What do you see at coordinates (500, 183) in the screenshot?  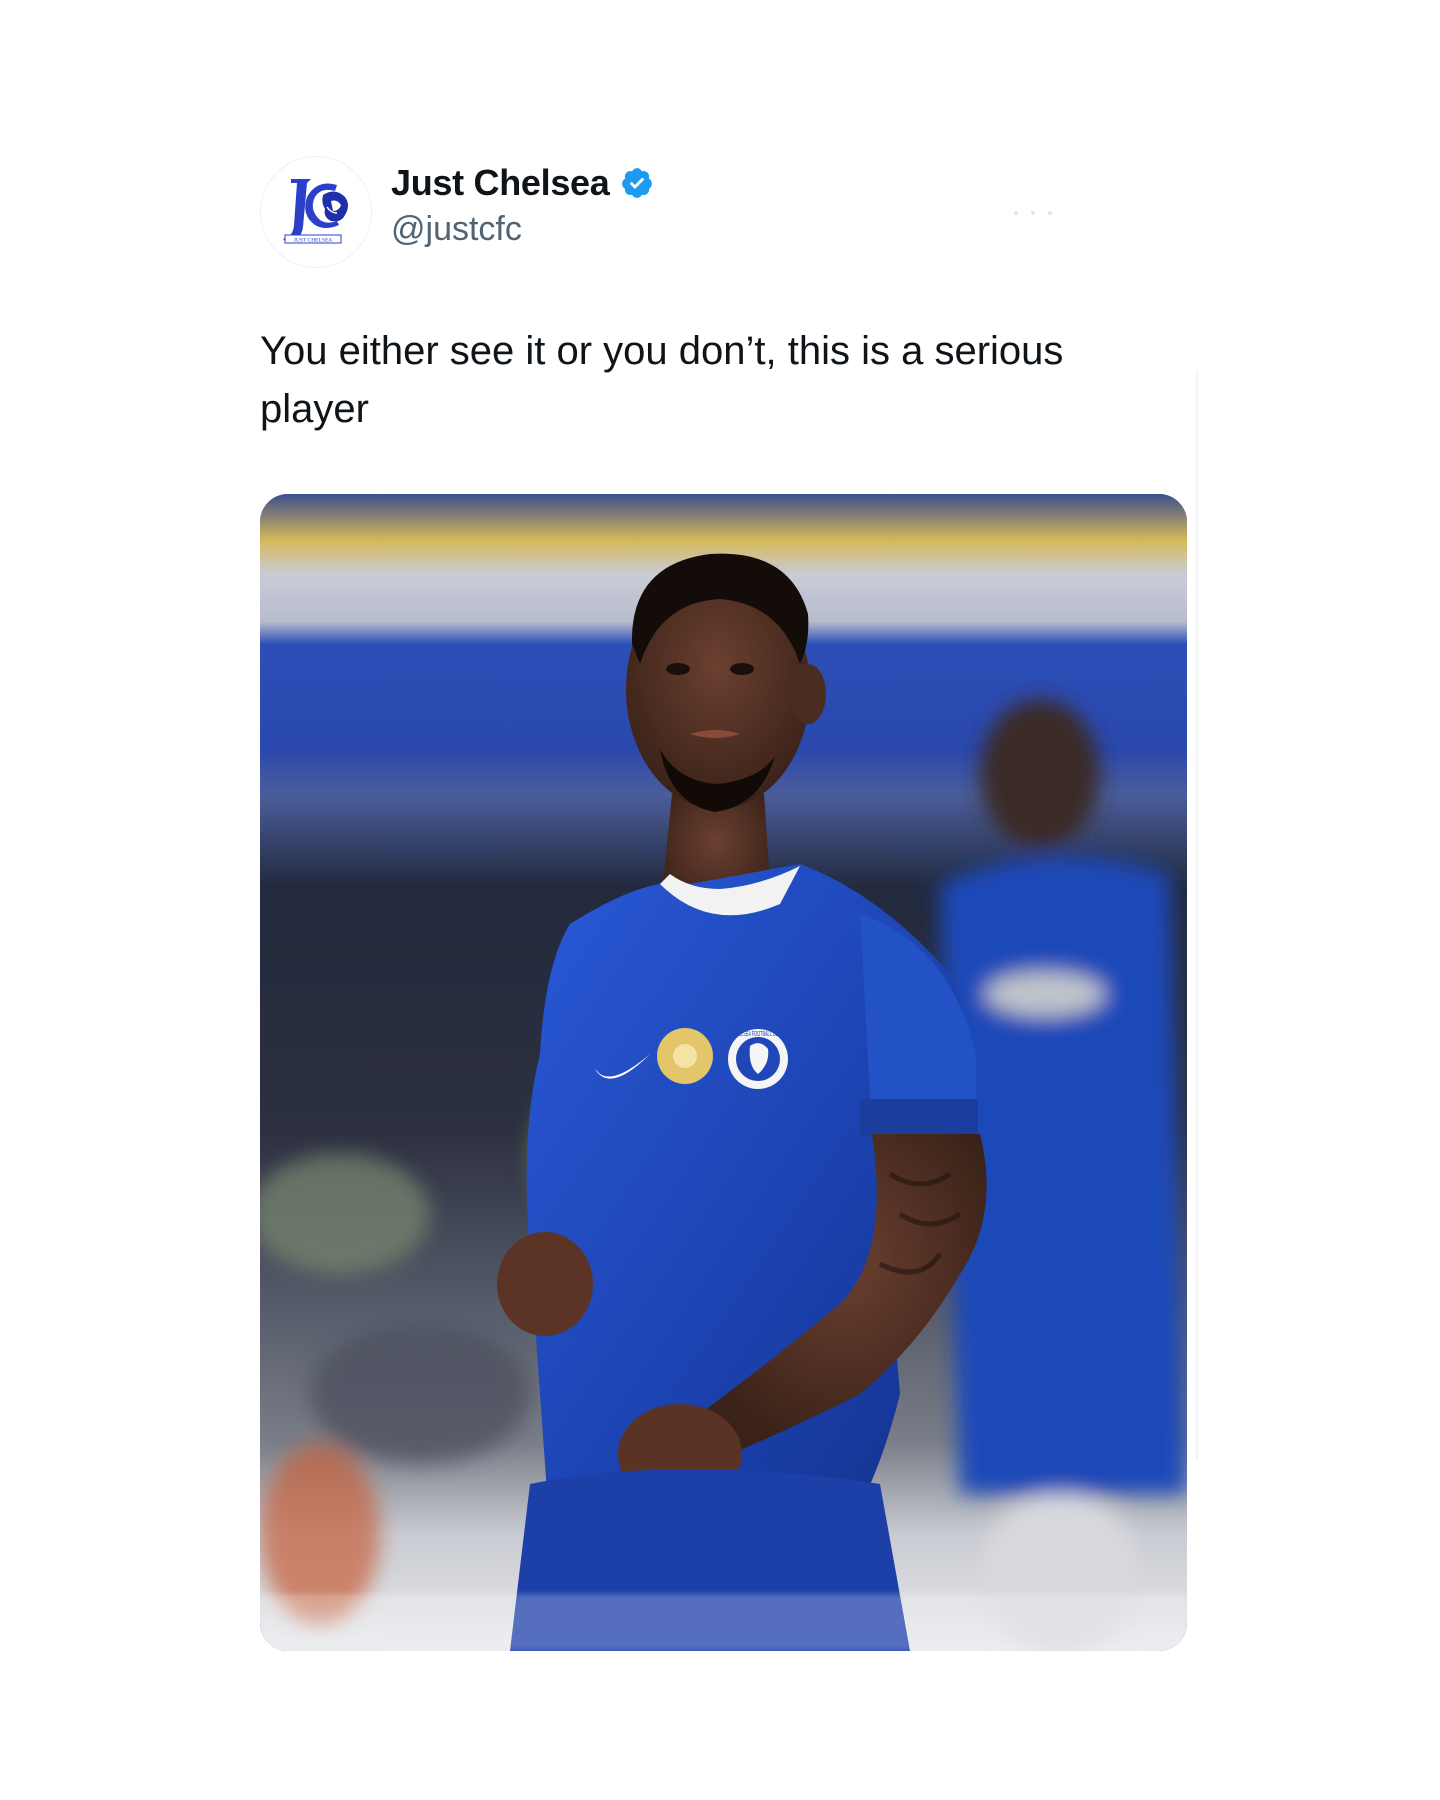 I see `author-display-name: Just Chelsea` at bounding box center [500, 183].